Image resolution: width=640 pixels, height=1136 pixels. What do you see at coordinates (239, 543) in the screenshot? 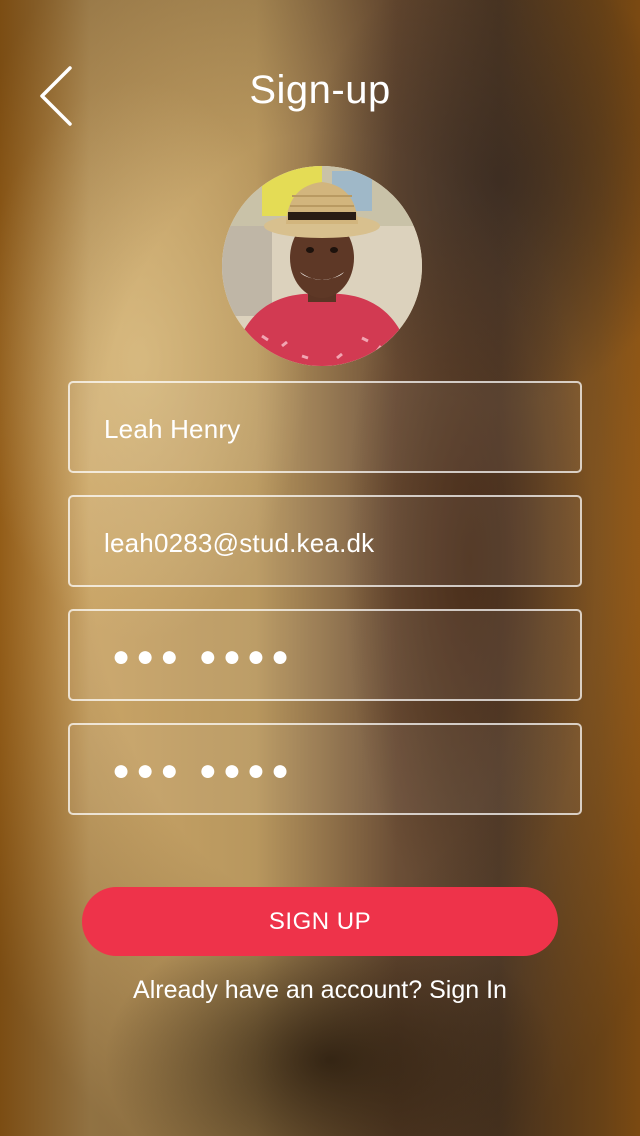
I see `email-field-value: leah0283@stud.kea.dk` at bounding box center [239, 543].